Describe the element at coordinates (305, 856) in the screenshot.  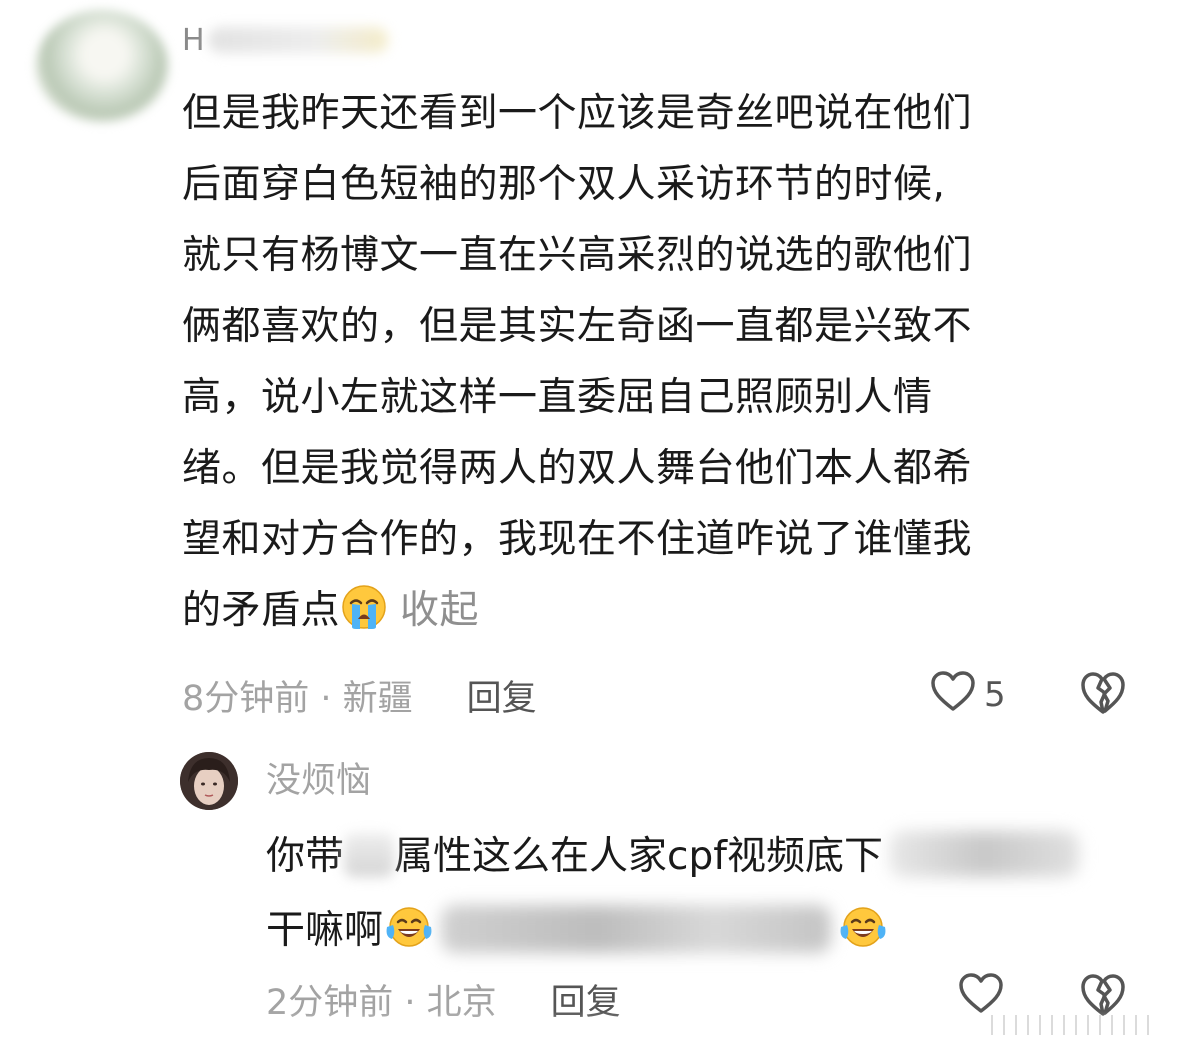
I see `comment-text: 你带` at that location.